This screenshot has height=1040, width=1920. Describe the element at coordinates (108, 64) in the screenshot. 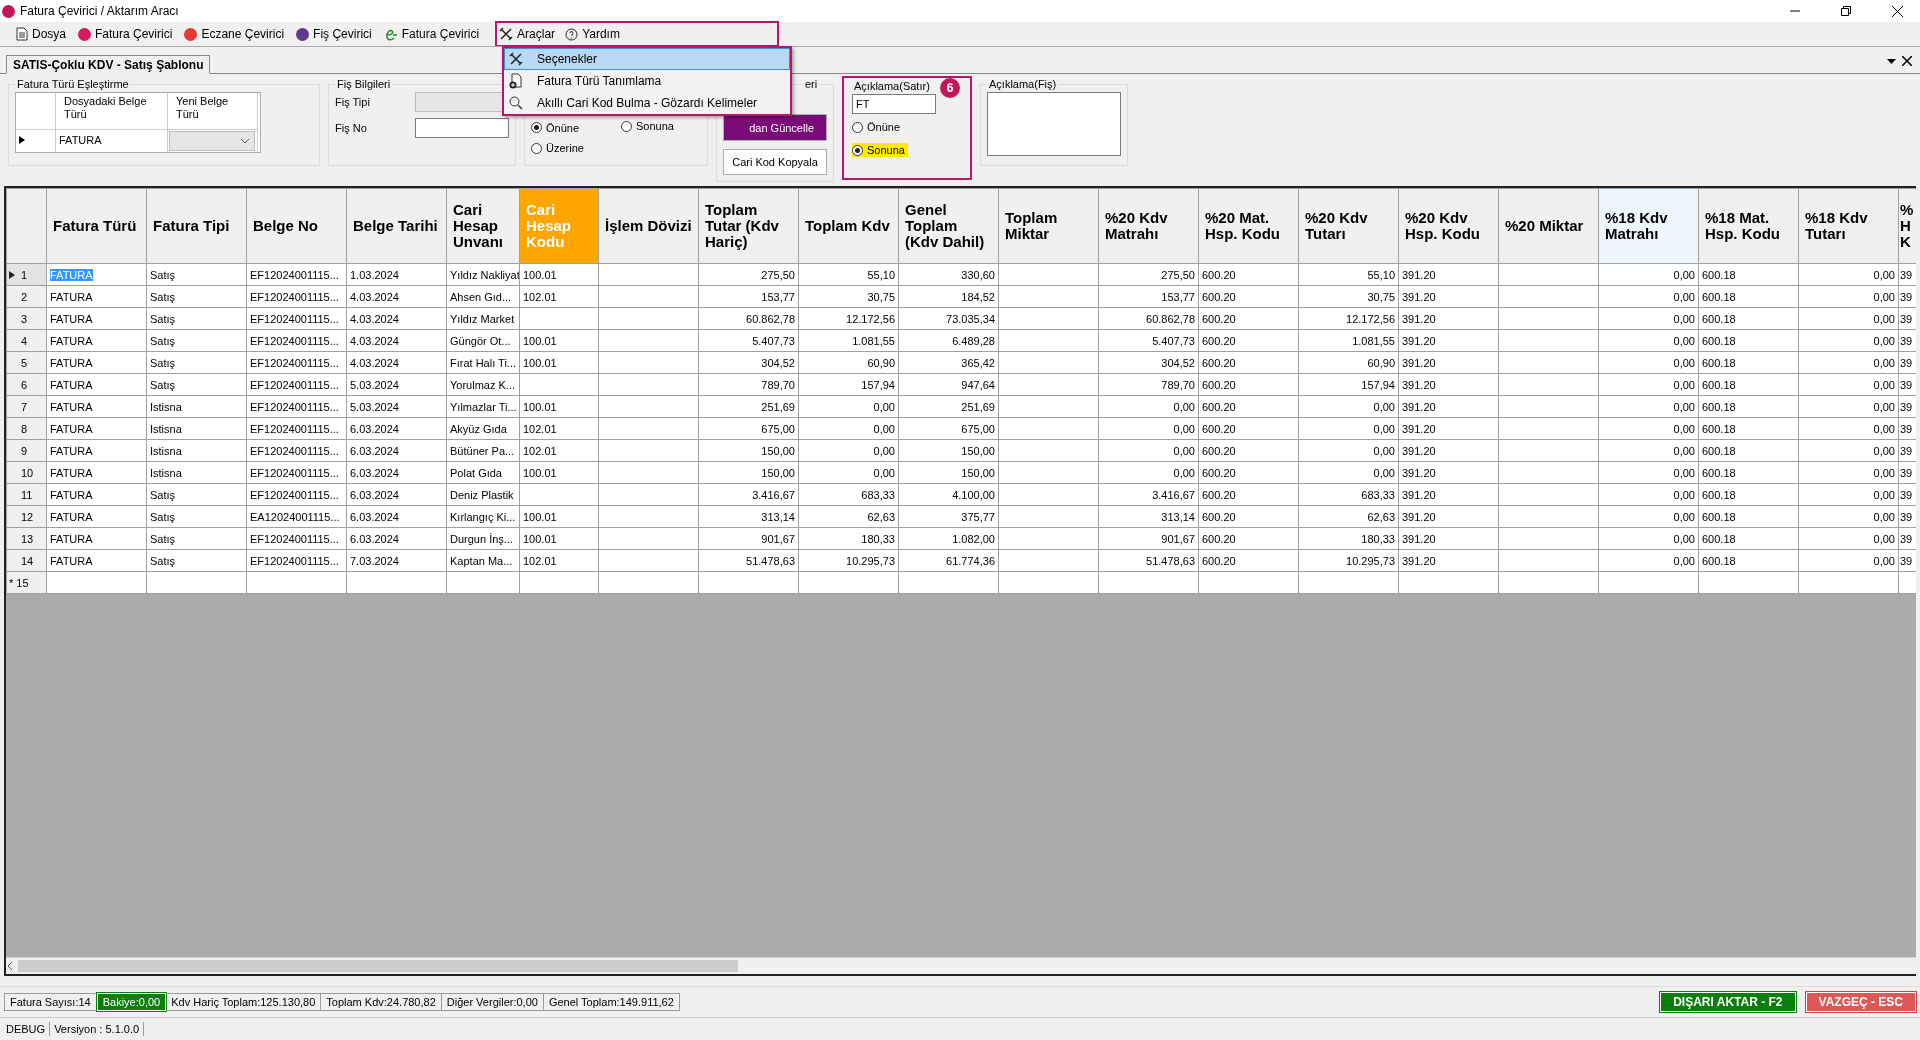

I see `document-tab: SATIS-Çoklu KDV - Satış Şablonu` at that location.